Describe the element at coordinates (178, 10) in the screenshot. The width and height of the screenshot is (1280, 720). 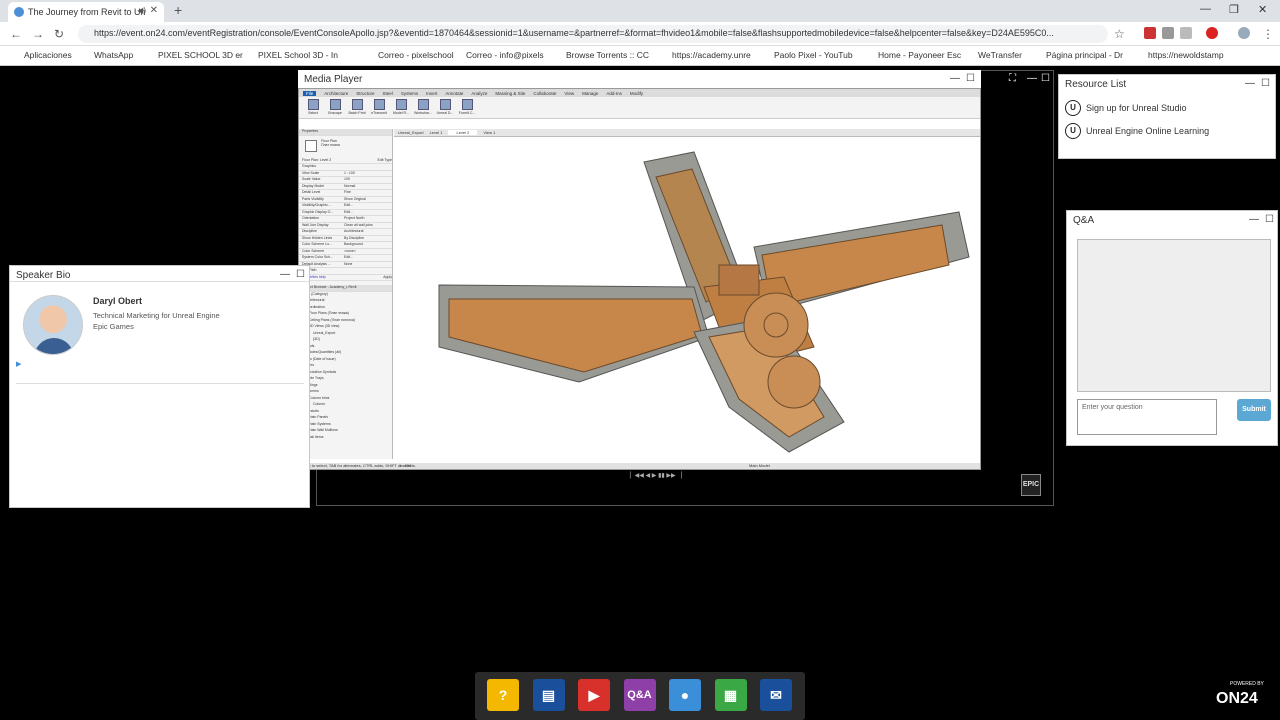
I see `new-tab-button: +` at that location.